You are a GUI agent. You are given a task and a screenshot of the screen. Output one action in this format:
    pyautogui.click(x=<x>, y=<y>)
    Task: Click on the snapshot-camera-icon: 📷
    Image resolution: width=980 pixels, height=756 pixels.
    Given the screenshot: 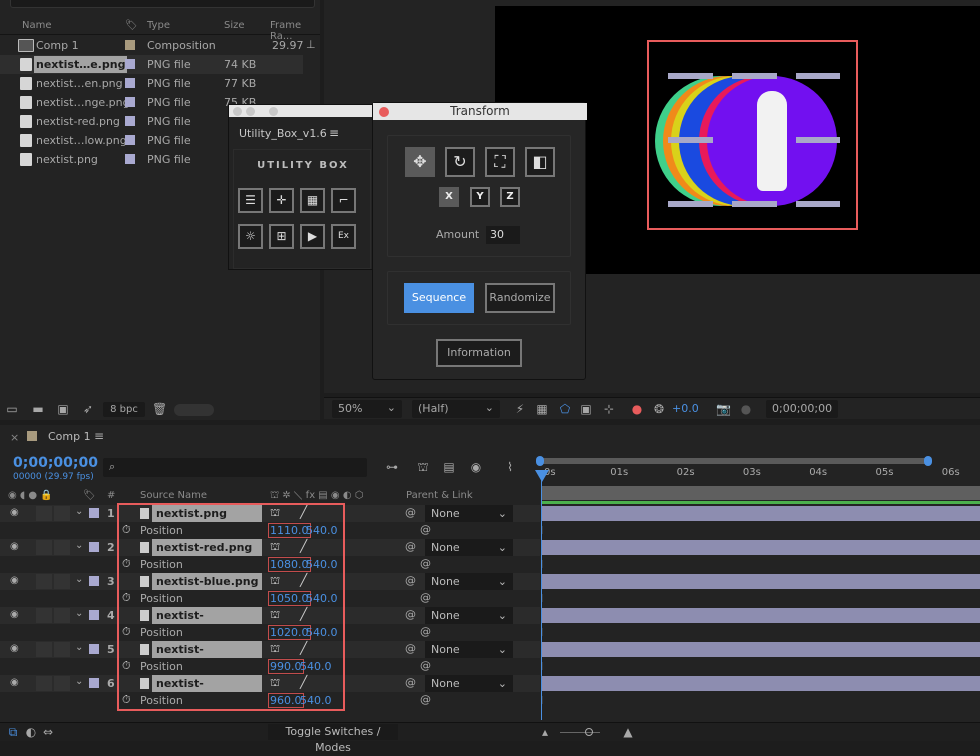 What is the action you would take?
    pyautogui.click(x=723, y=409)
    